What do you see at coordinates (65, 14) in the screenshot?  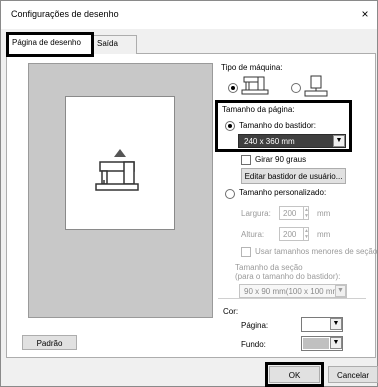 I see `window-title: Configurações de desenho` at bounding box center [65, 14].